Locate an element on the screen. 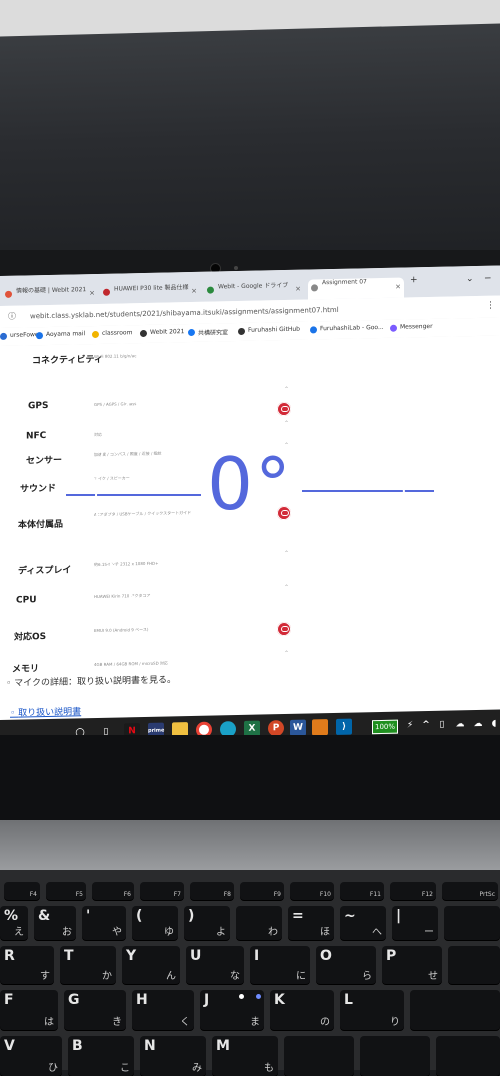  bookmark-item: 共構研究室 is located at coordinates (208, 332).